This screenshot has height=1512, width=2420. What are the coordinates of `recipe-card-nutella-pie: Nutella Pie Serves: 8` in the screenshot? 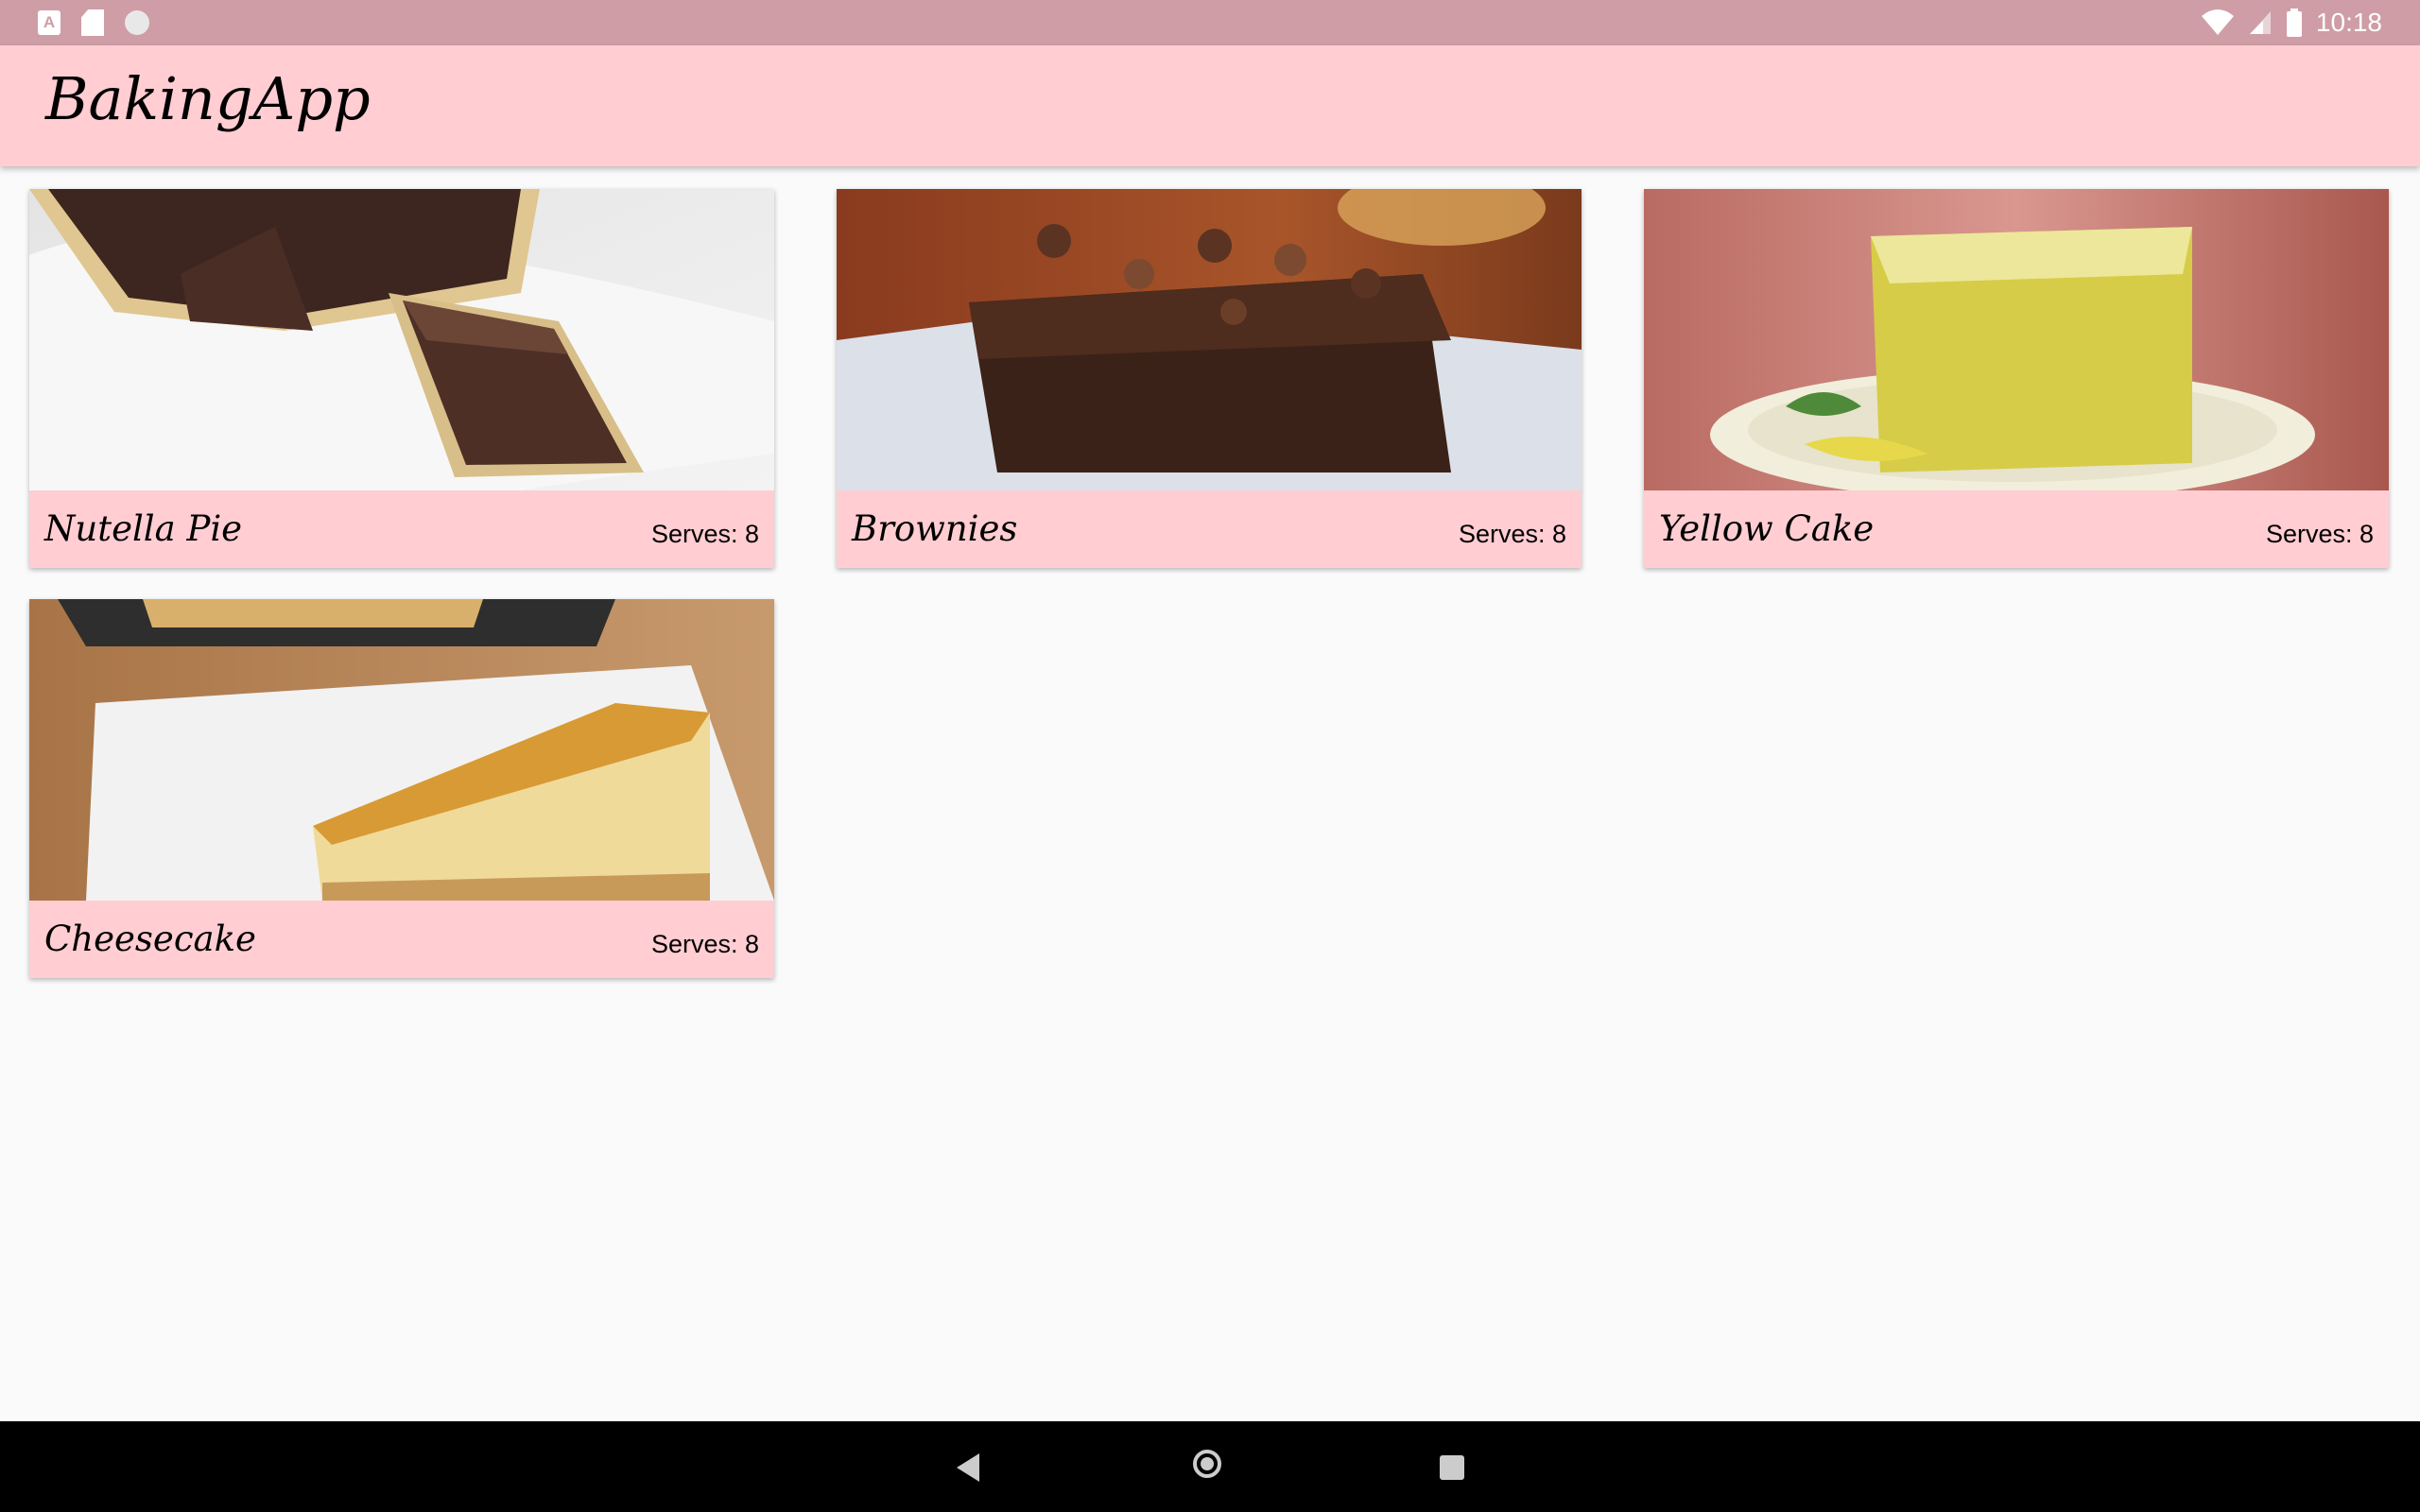 It's located at (401, 378).